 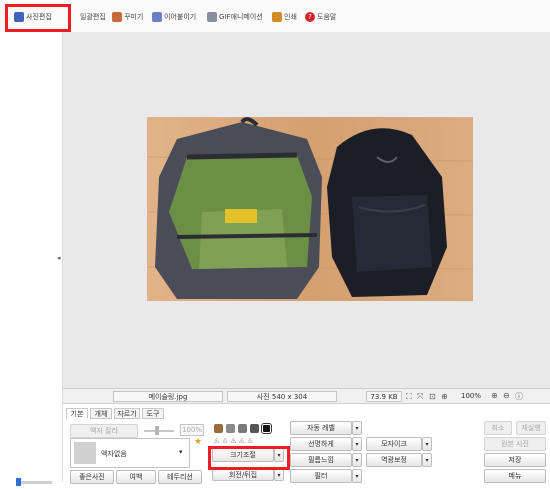 What do you see at coordinates (310, 17) in the screenshot?
I see `help-icon: ?` at bounding box center [310, 17].